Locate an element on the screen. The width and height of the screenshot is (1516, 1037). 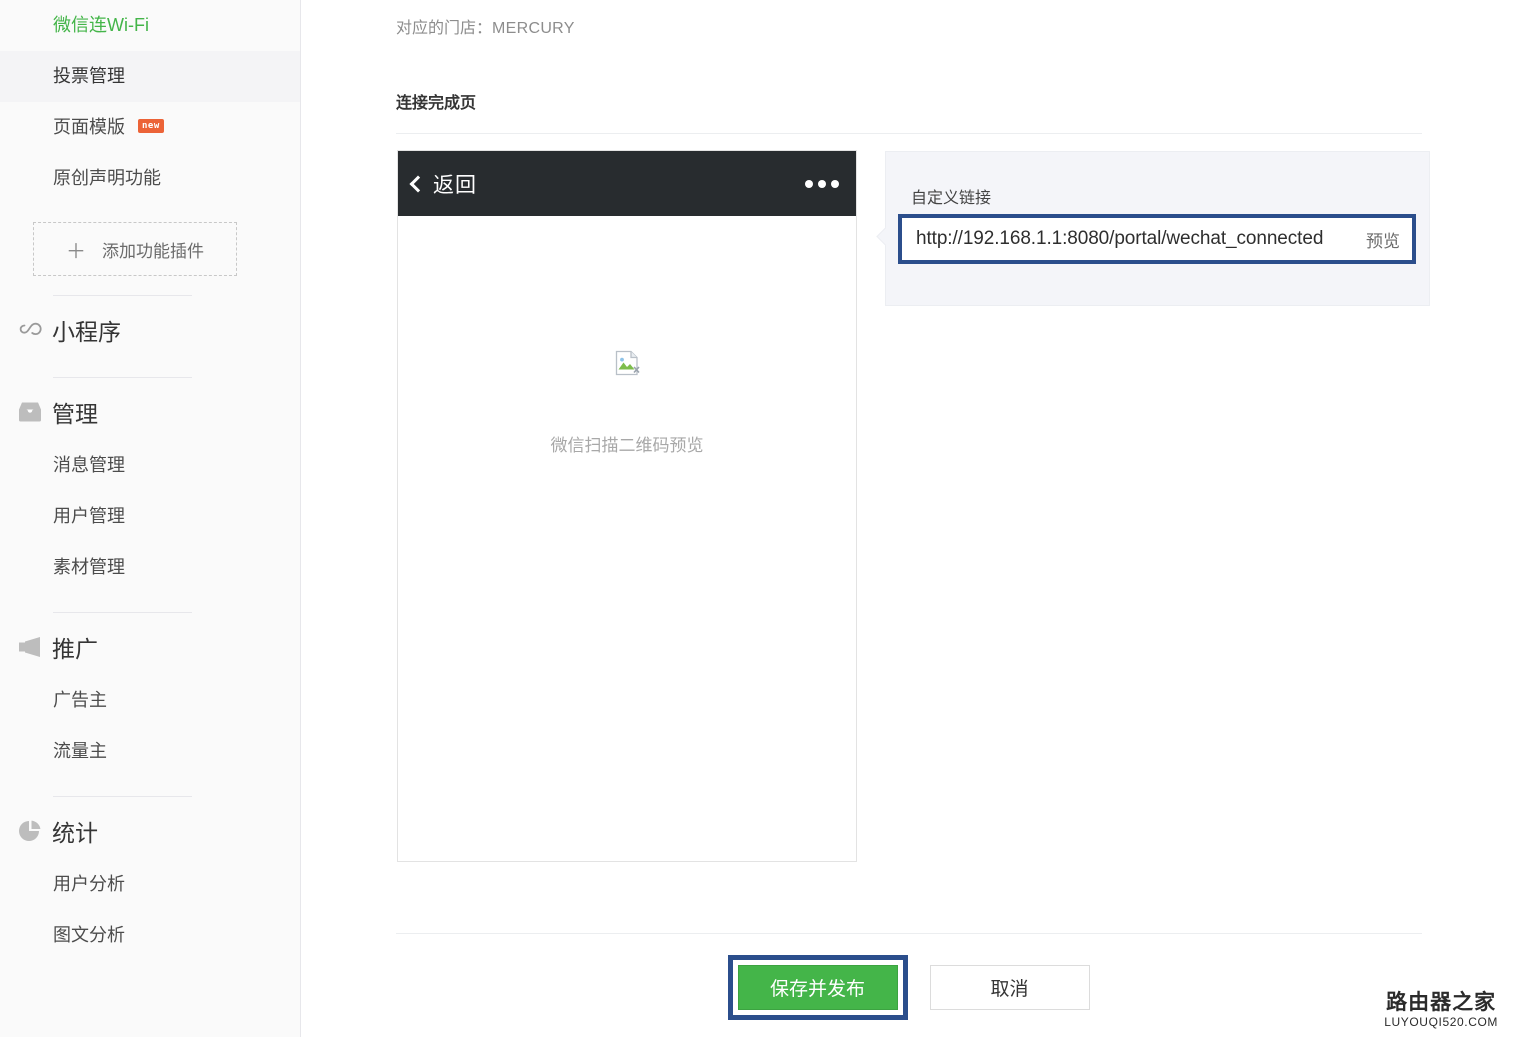
sidebar-item-label: 消息管理 is located at coordinates (89, 465).